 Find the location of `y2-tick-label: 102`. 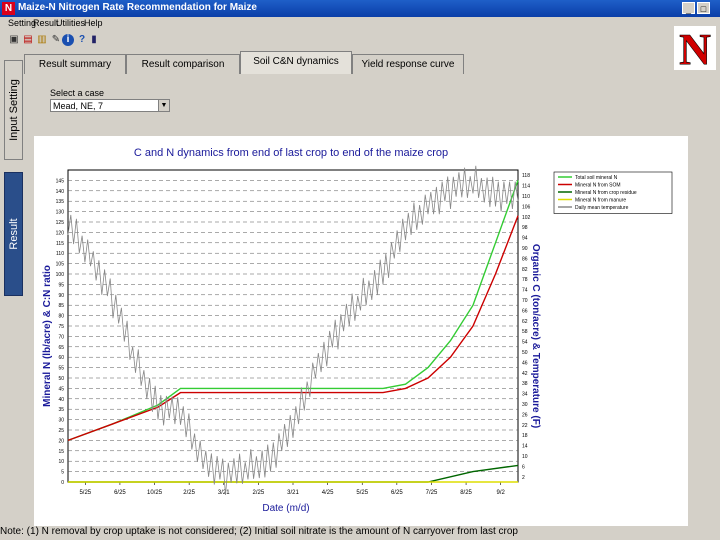

y2-tick-label: 102 is located at coordinates (526, 218).